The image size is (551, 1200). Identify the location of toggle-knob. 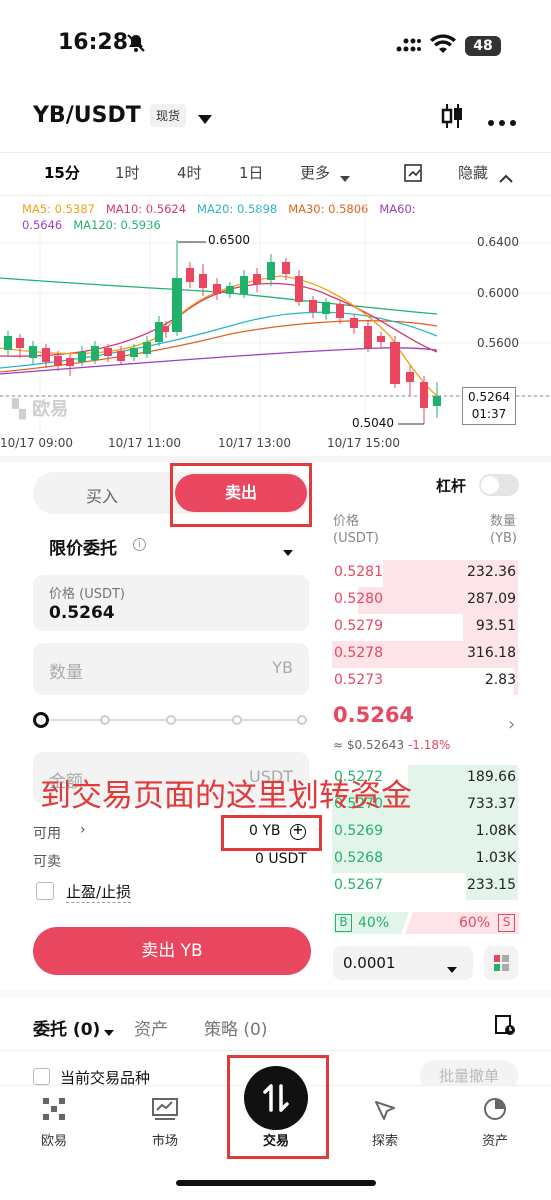
(490, 485).